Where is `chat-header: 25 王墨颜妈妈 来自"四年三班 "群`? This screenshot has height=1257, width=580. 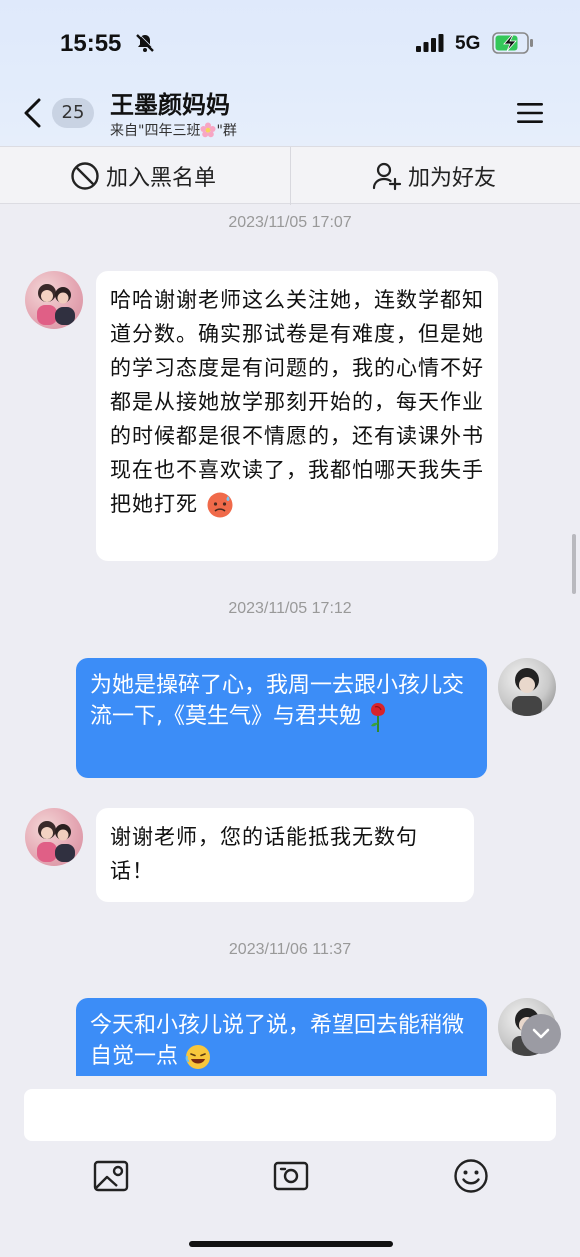 chat-header: 25 王墨颜妈妈 来自"四年三班 "群 is located at coordinates (290, 113).